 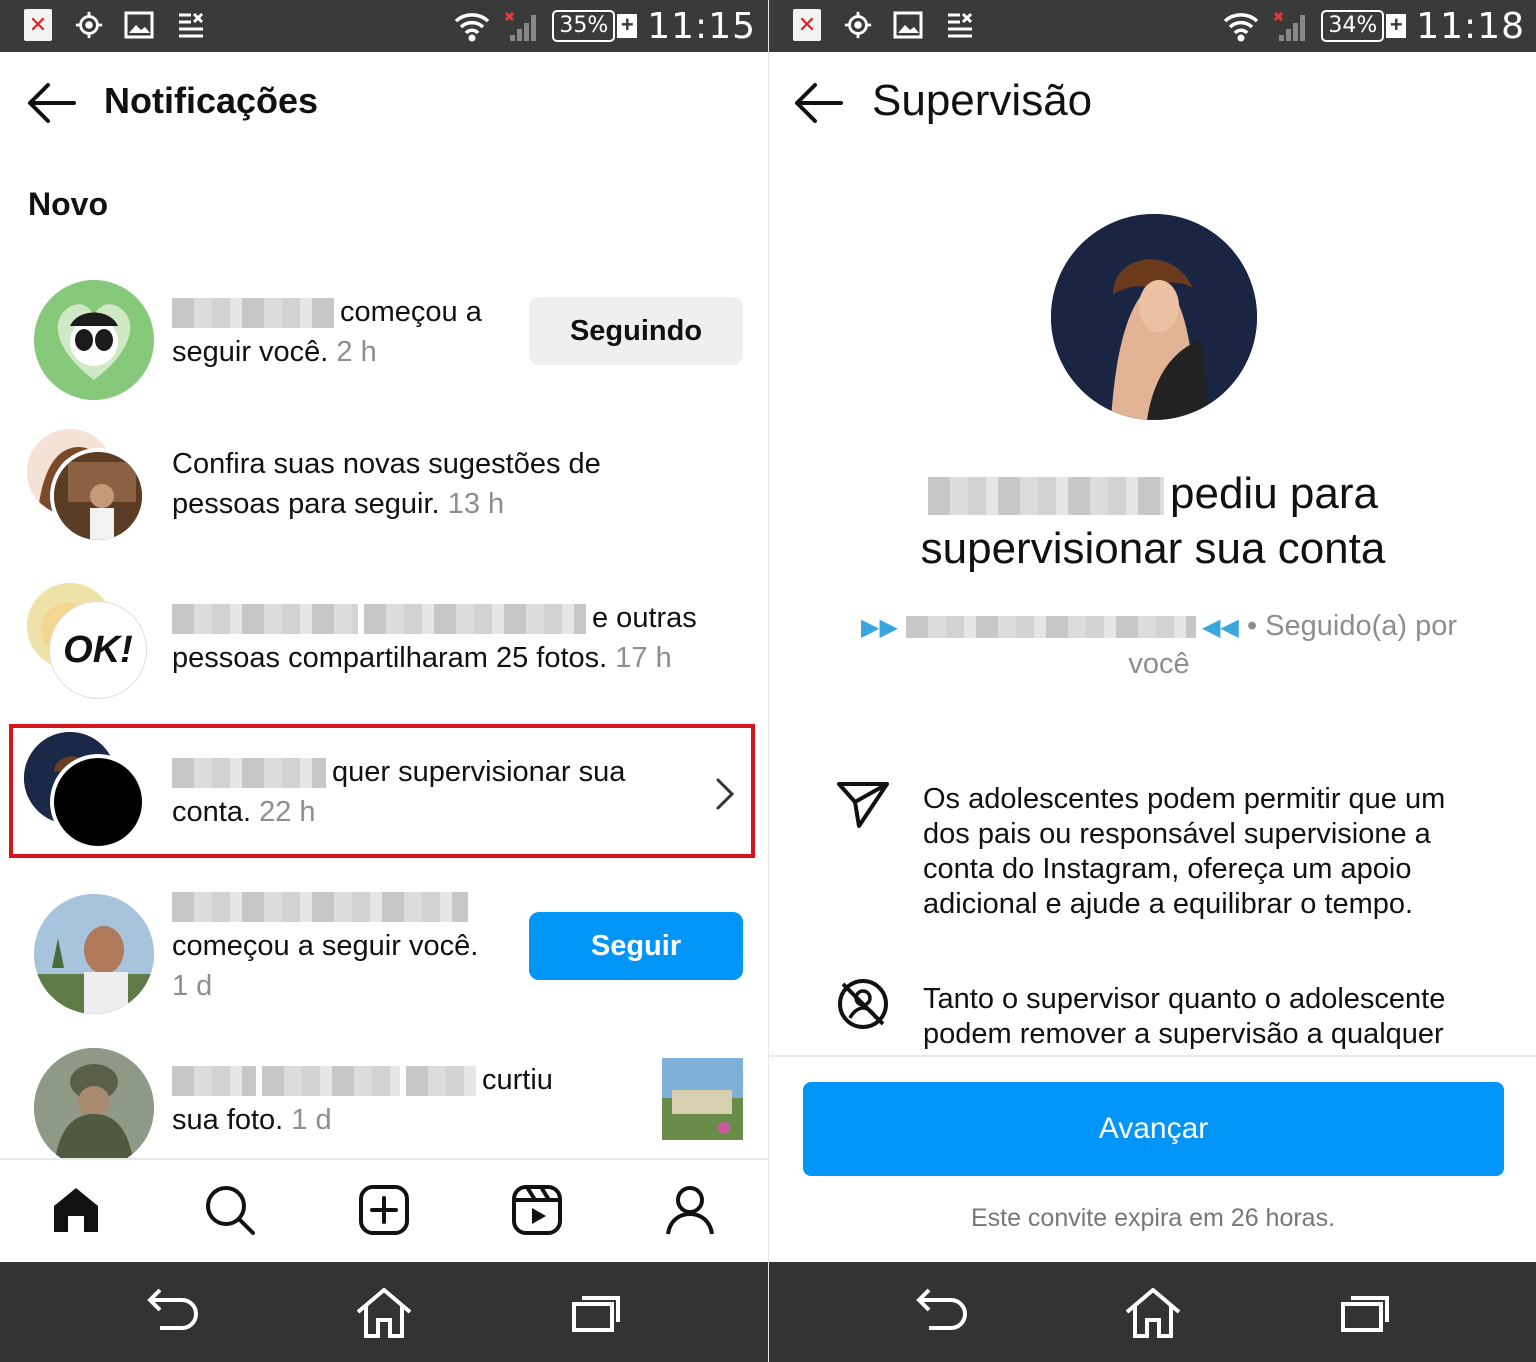 What do you see at coordinates (1353, 26) in the screenshot?
I see `battery-level: 34%` at bounding box center [1353, 26].